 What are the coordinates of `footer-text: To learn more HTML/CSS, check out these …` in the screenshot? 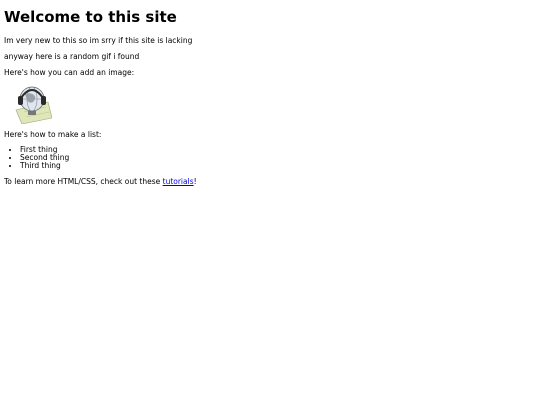 It's located at (272, 181).